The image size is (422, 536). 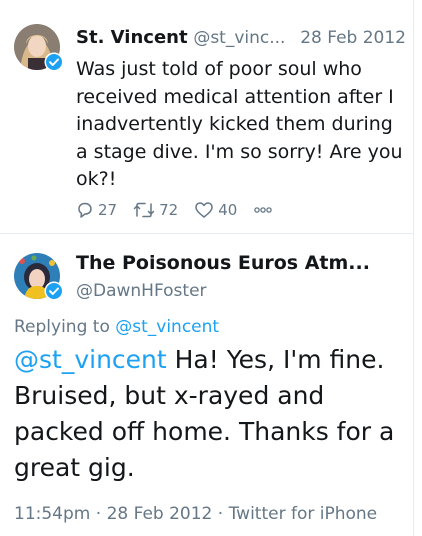 What do you see at coordinates (413, 268) in the screenshot?
I see `timeline-border` at bounding box center [413, 268].